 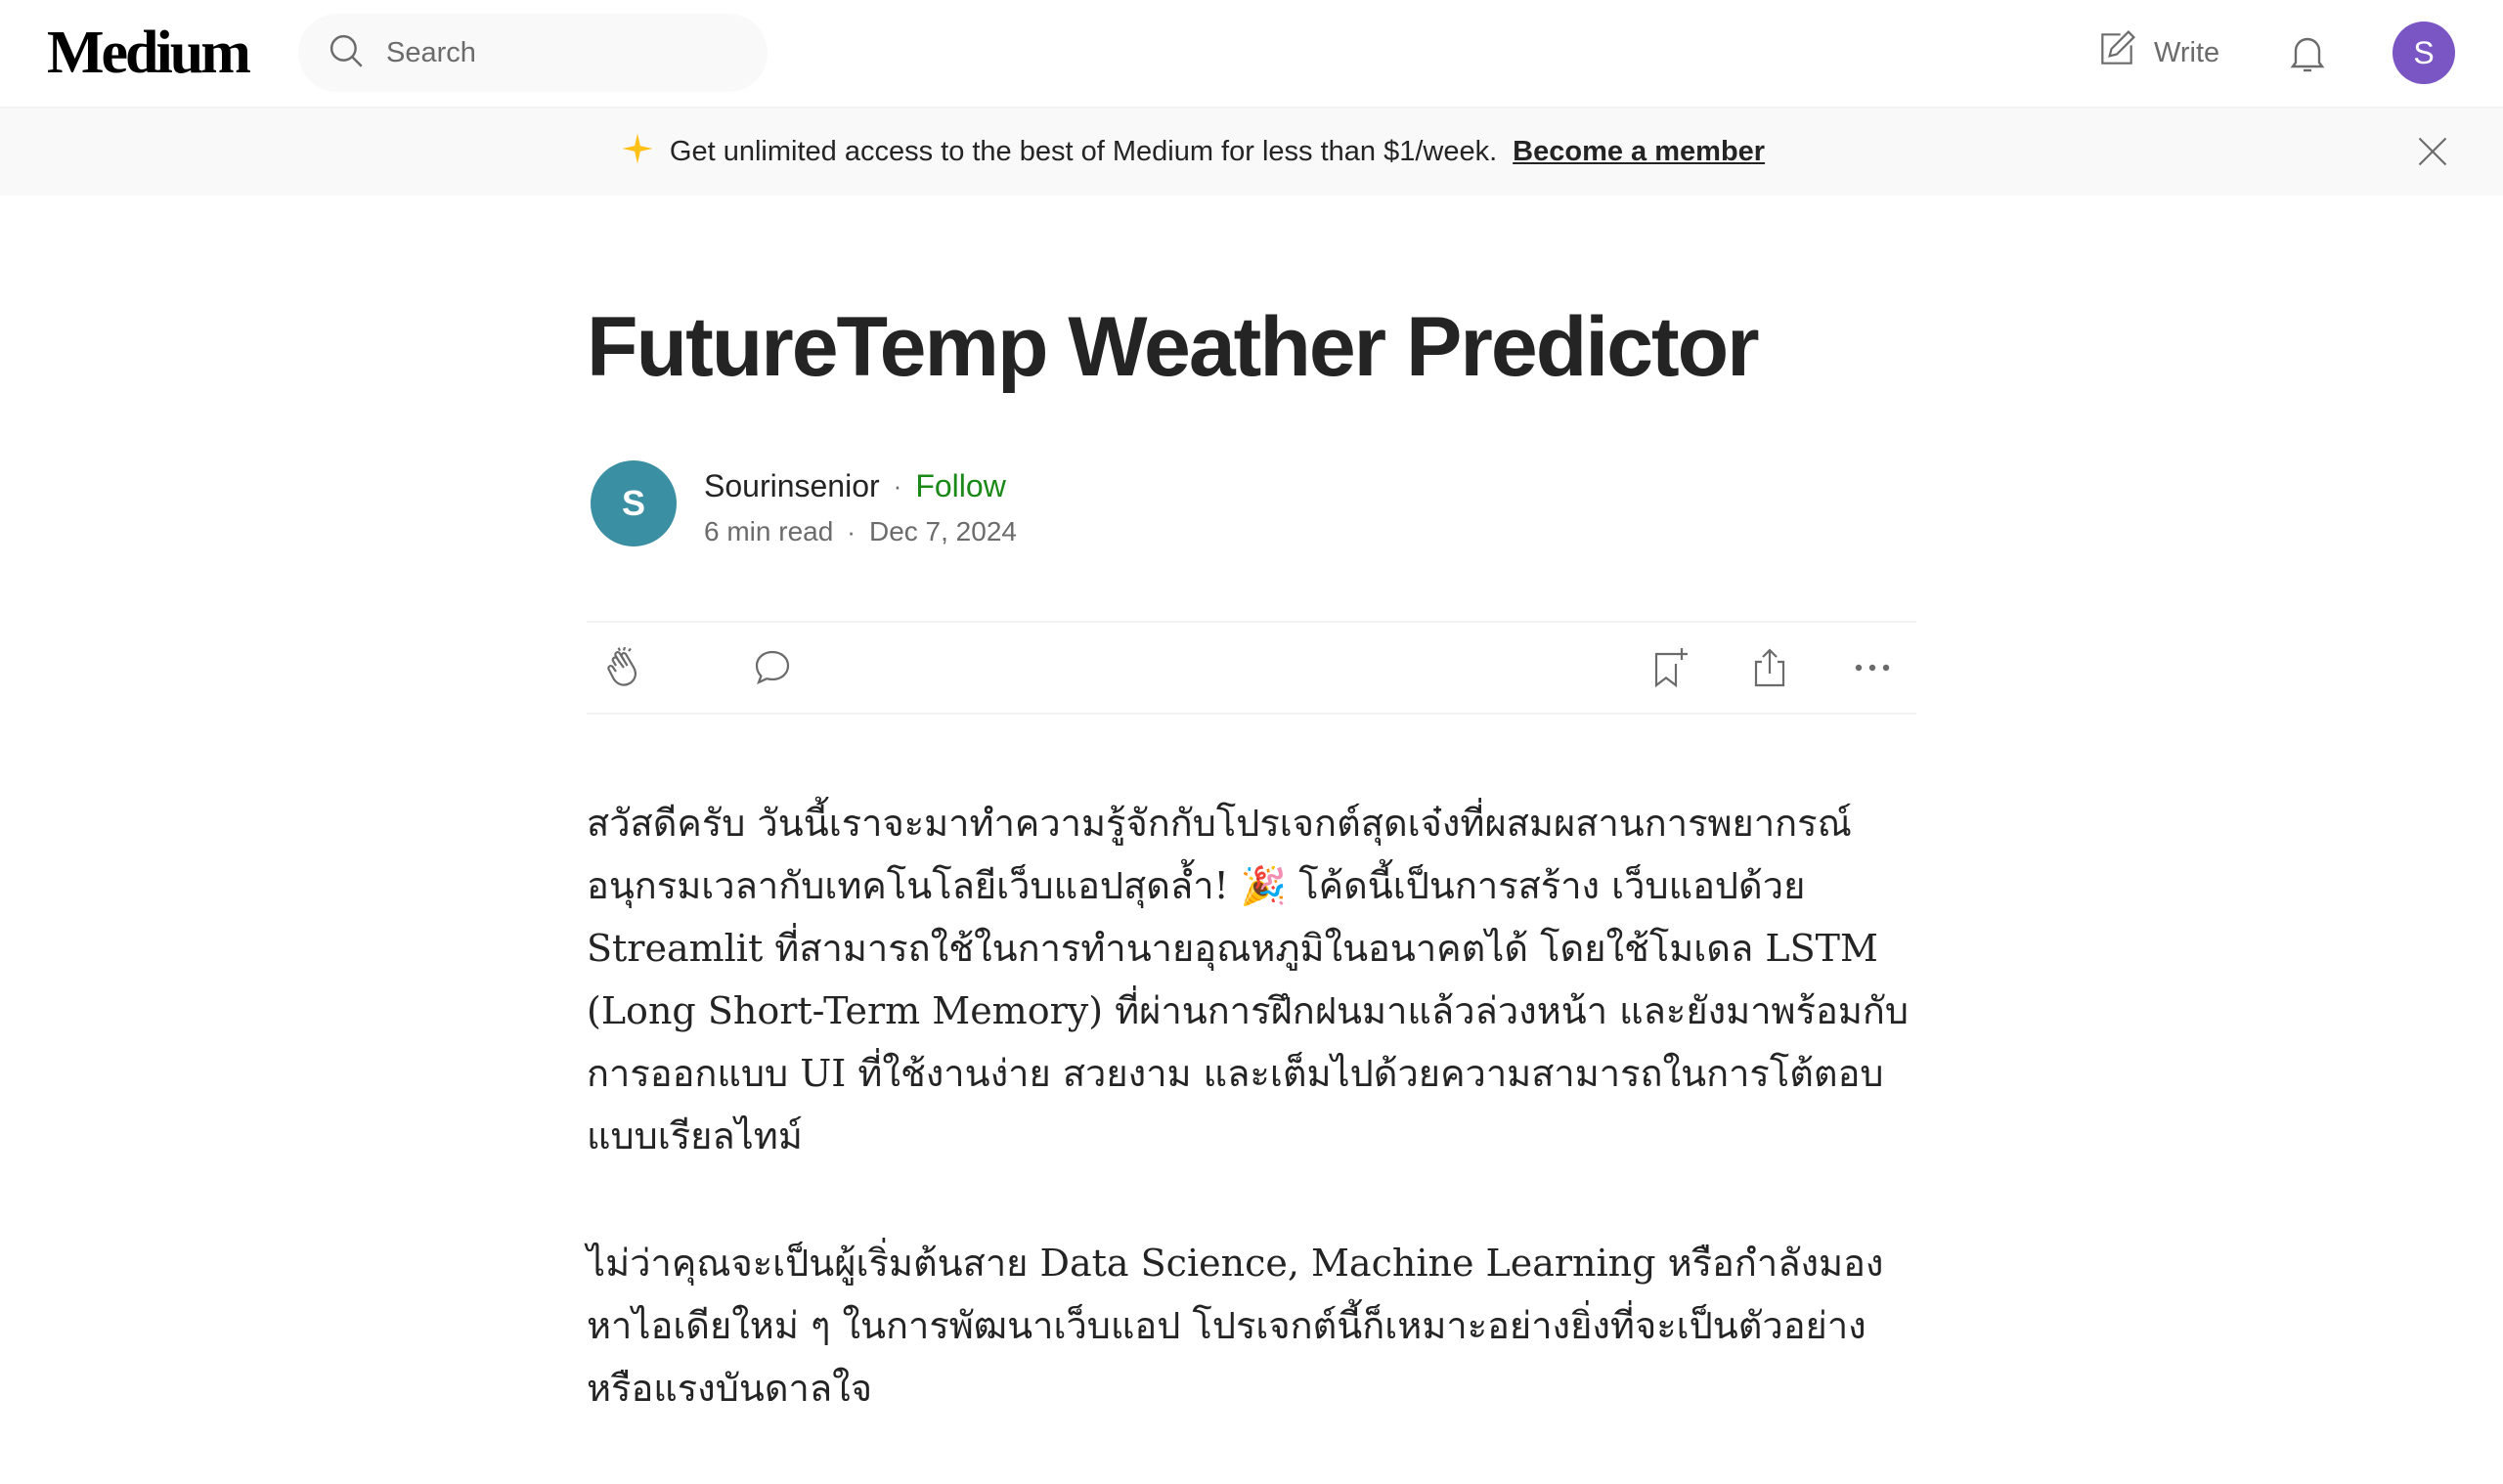 What do you see at coordinates (942, 531) in the screenshot?
I see `publish-date: Dec 7, 2024` at bounding box center [942, 531].